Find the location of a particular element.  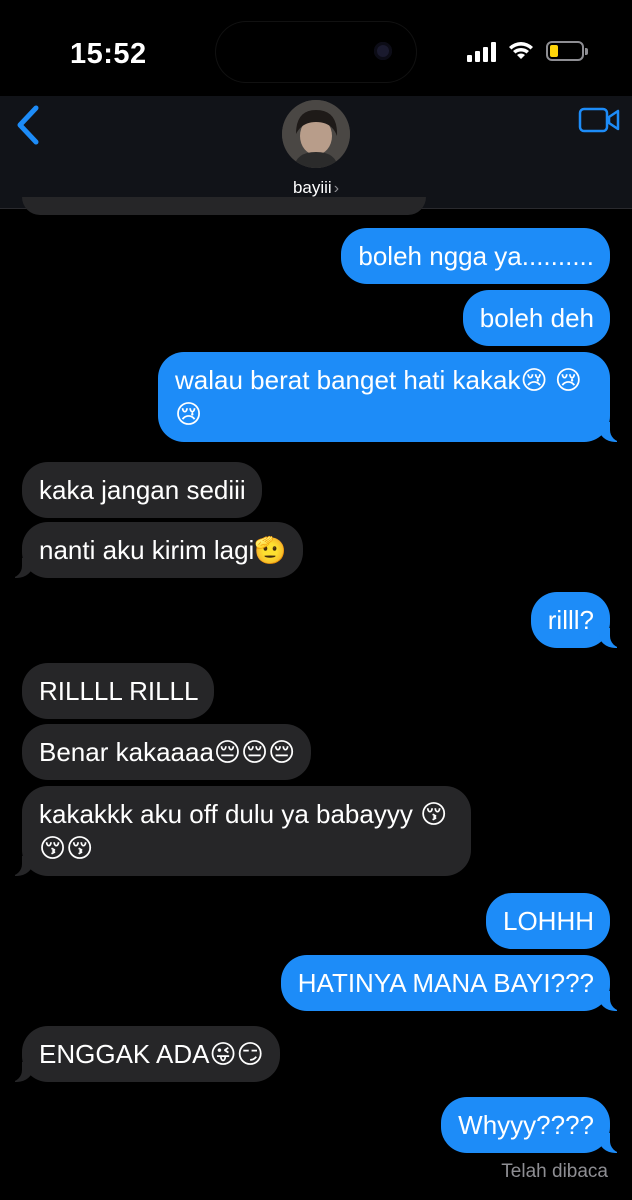

message-bubble-outgoing: walau berat banget hati kakak😢 😢😢 is located at coordinates (391, 397).